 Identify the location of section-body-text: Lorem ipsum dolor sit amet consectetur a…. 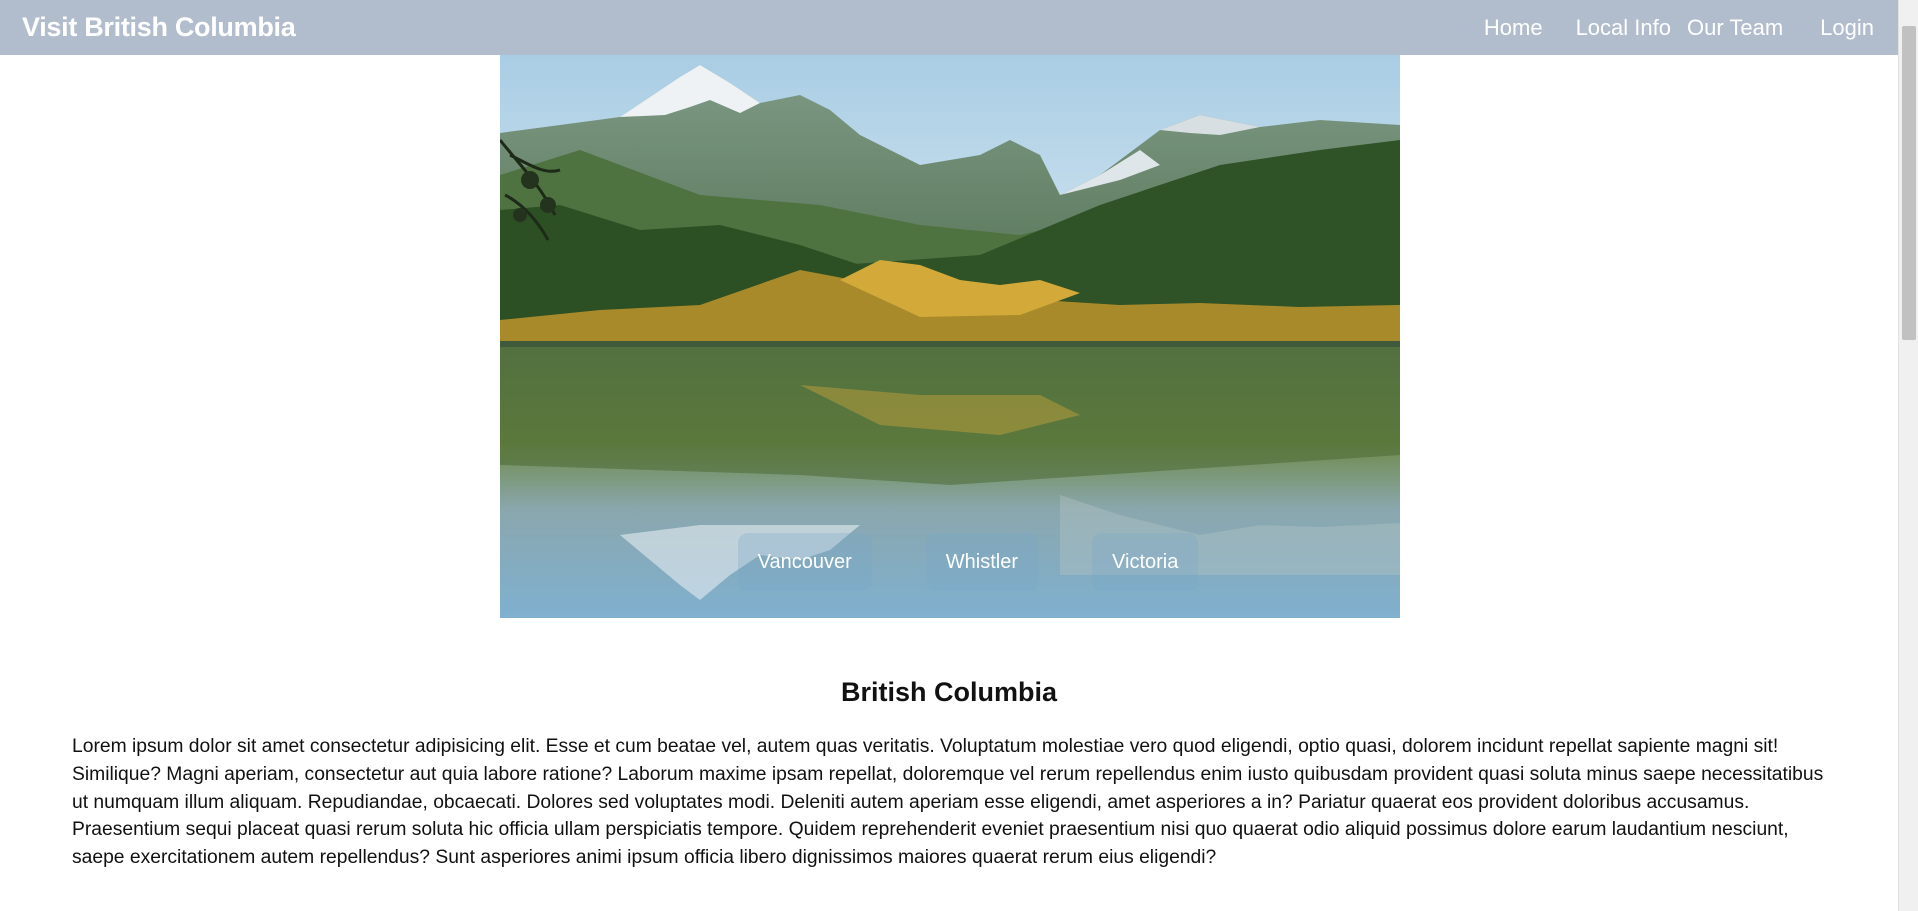
(948, 802).